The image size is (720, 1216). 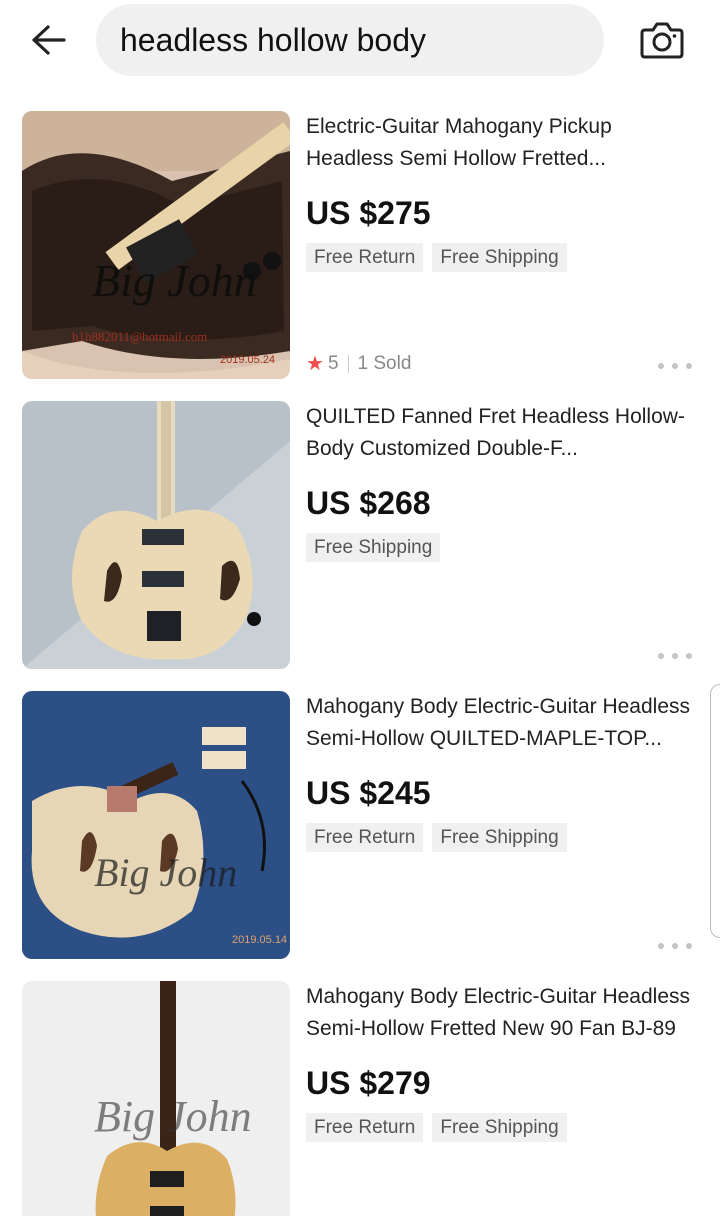 I want to click on product-tags: Free Shipping, so click(x=502, y=547).